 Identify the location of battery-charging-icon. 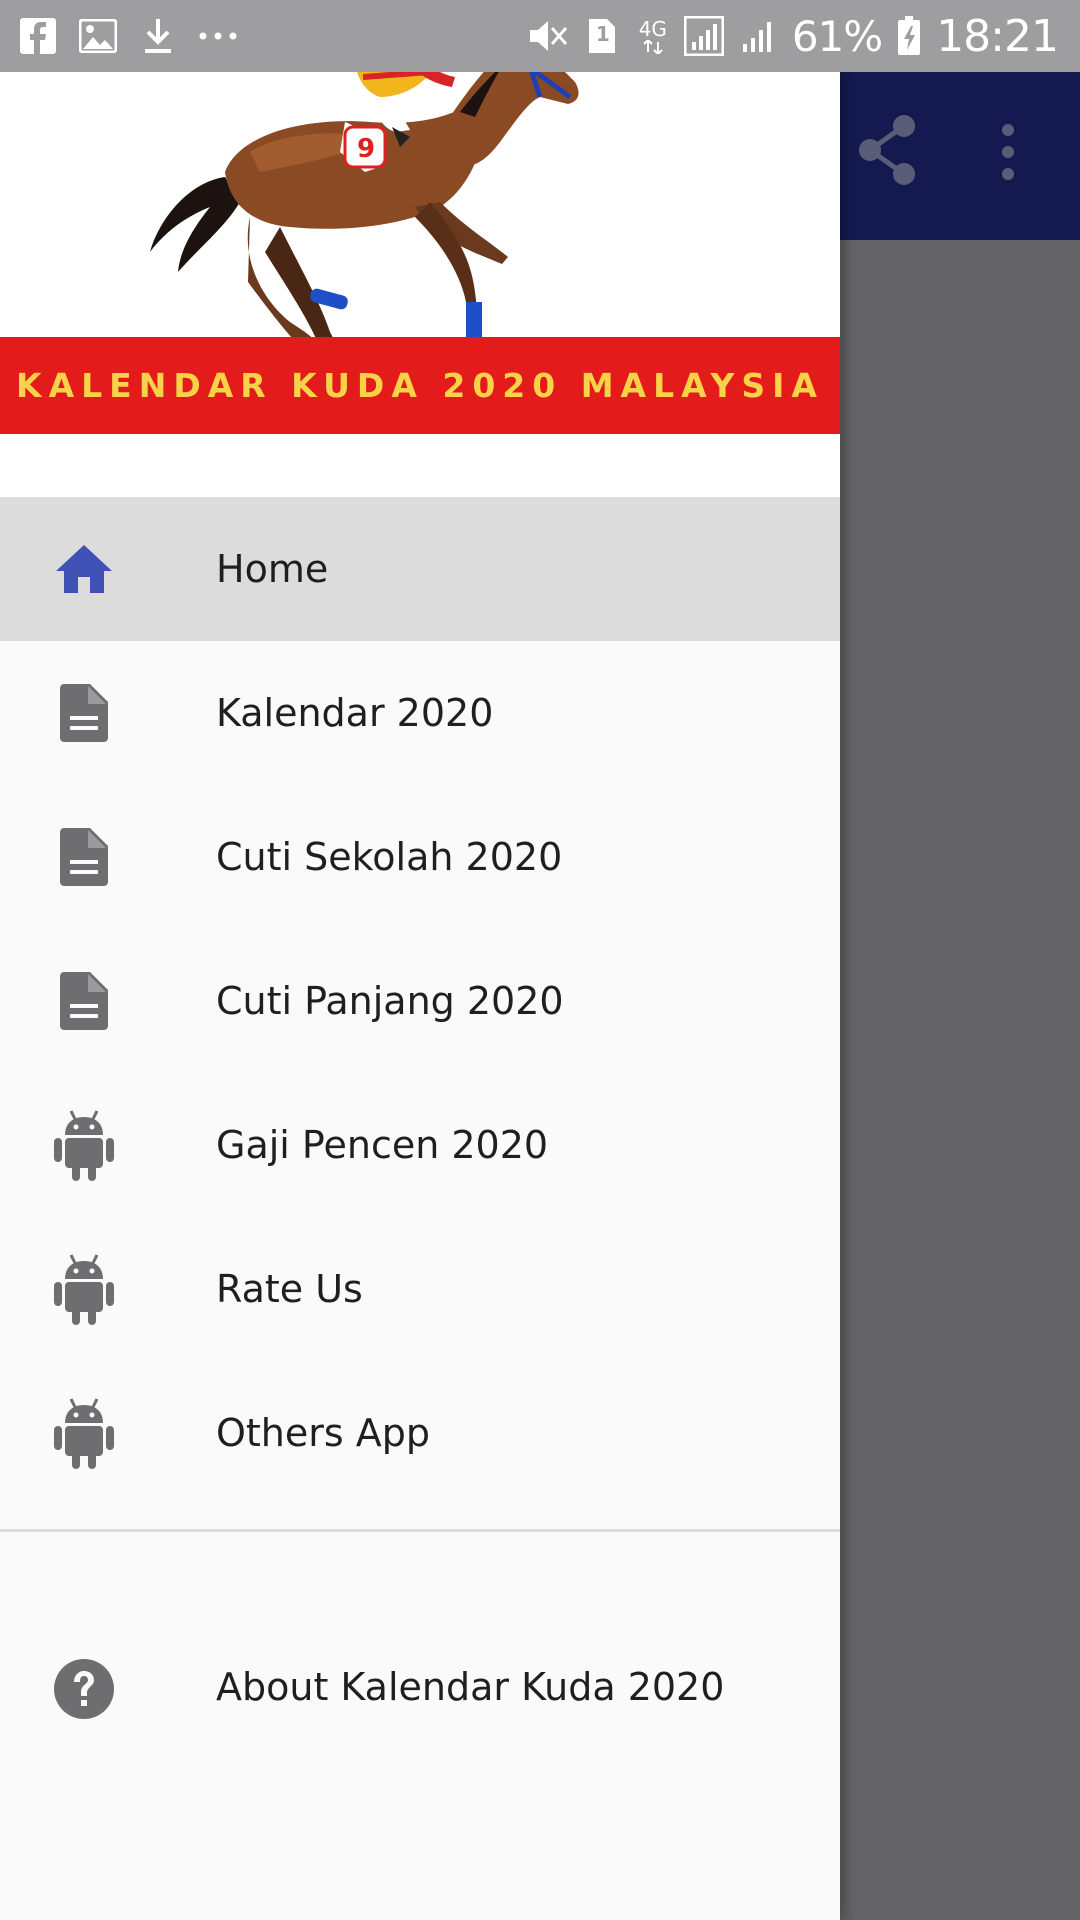
(909, 36).